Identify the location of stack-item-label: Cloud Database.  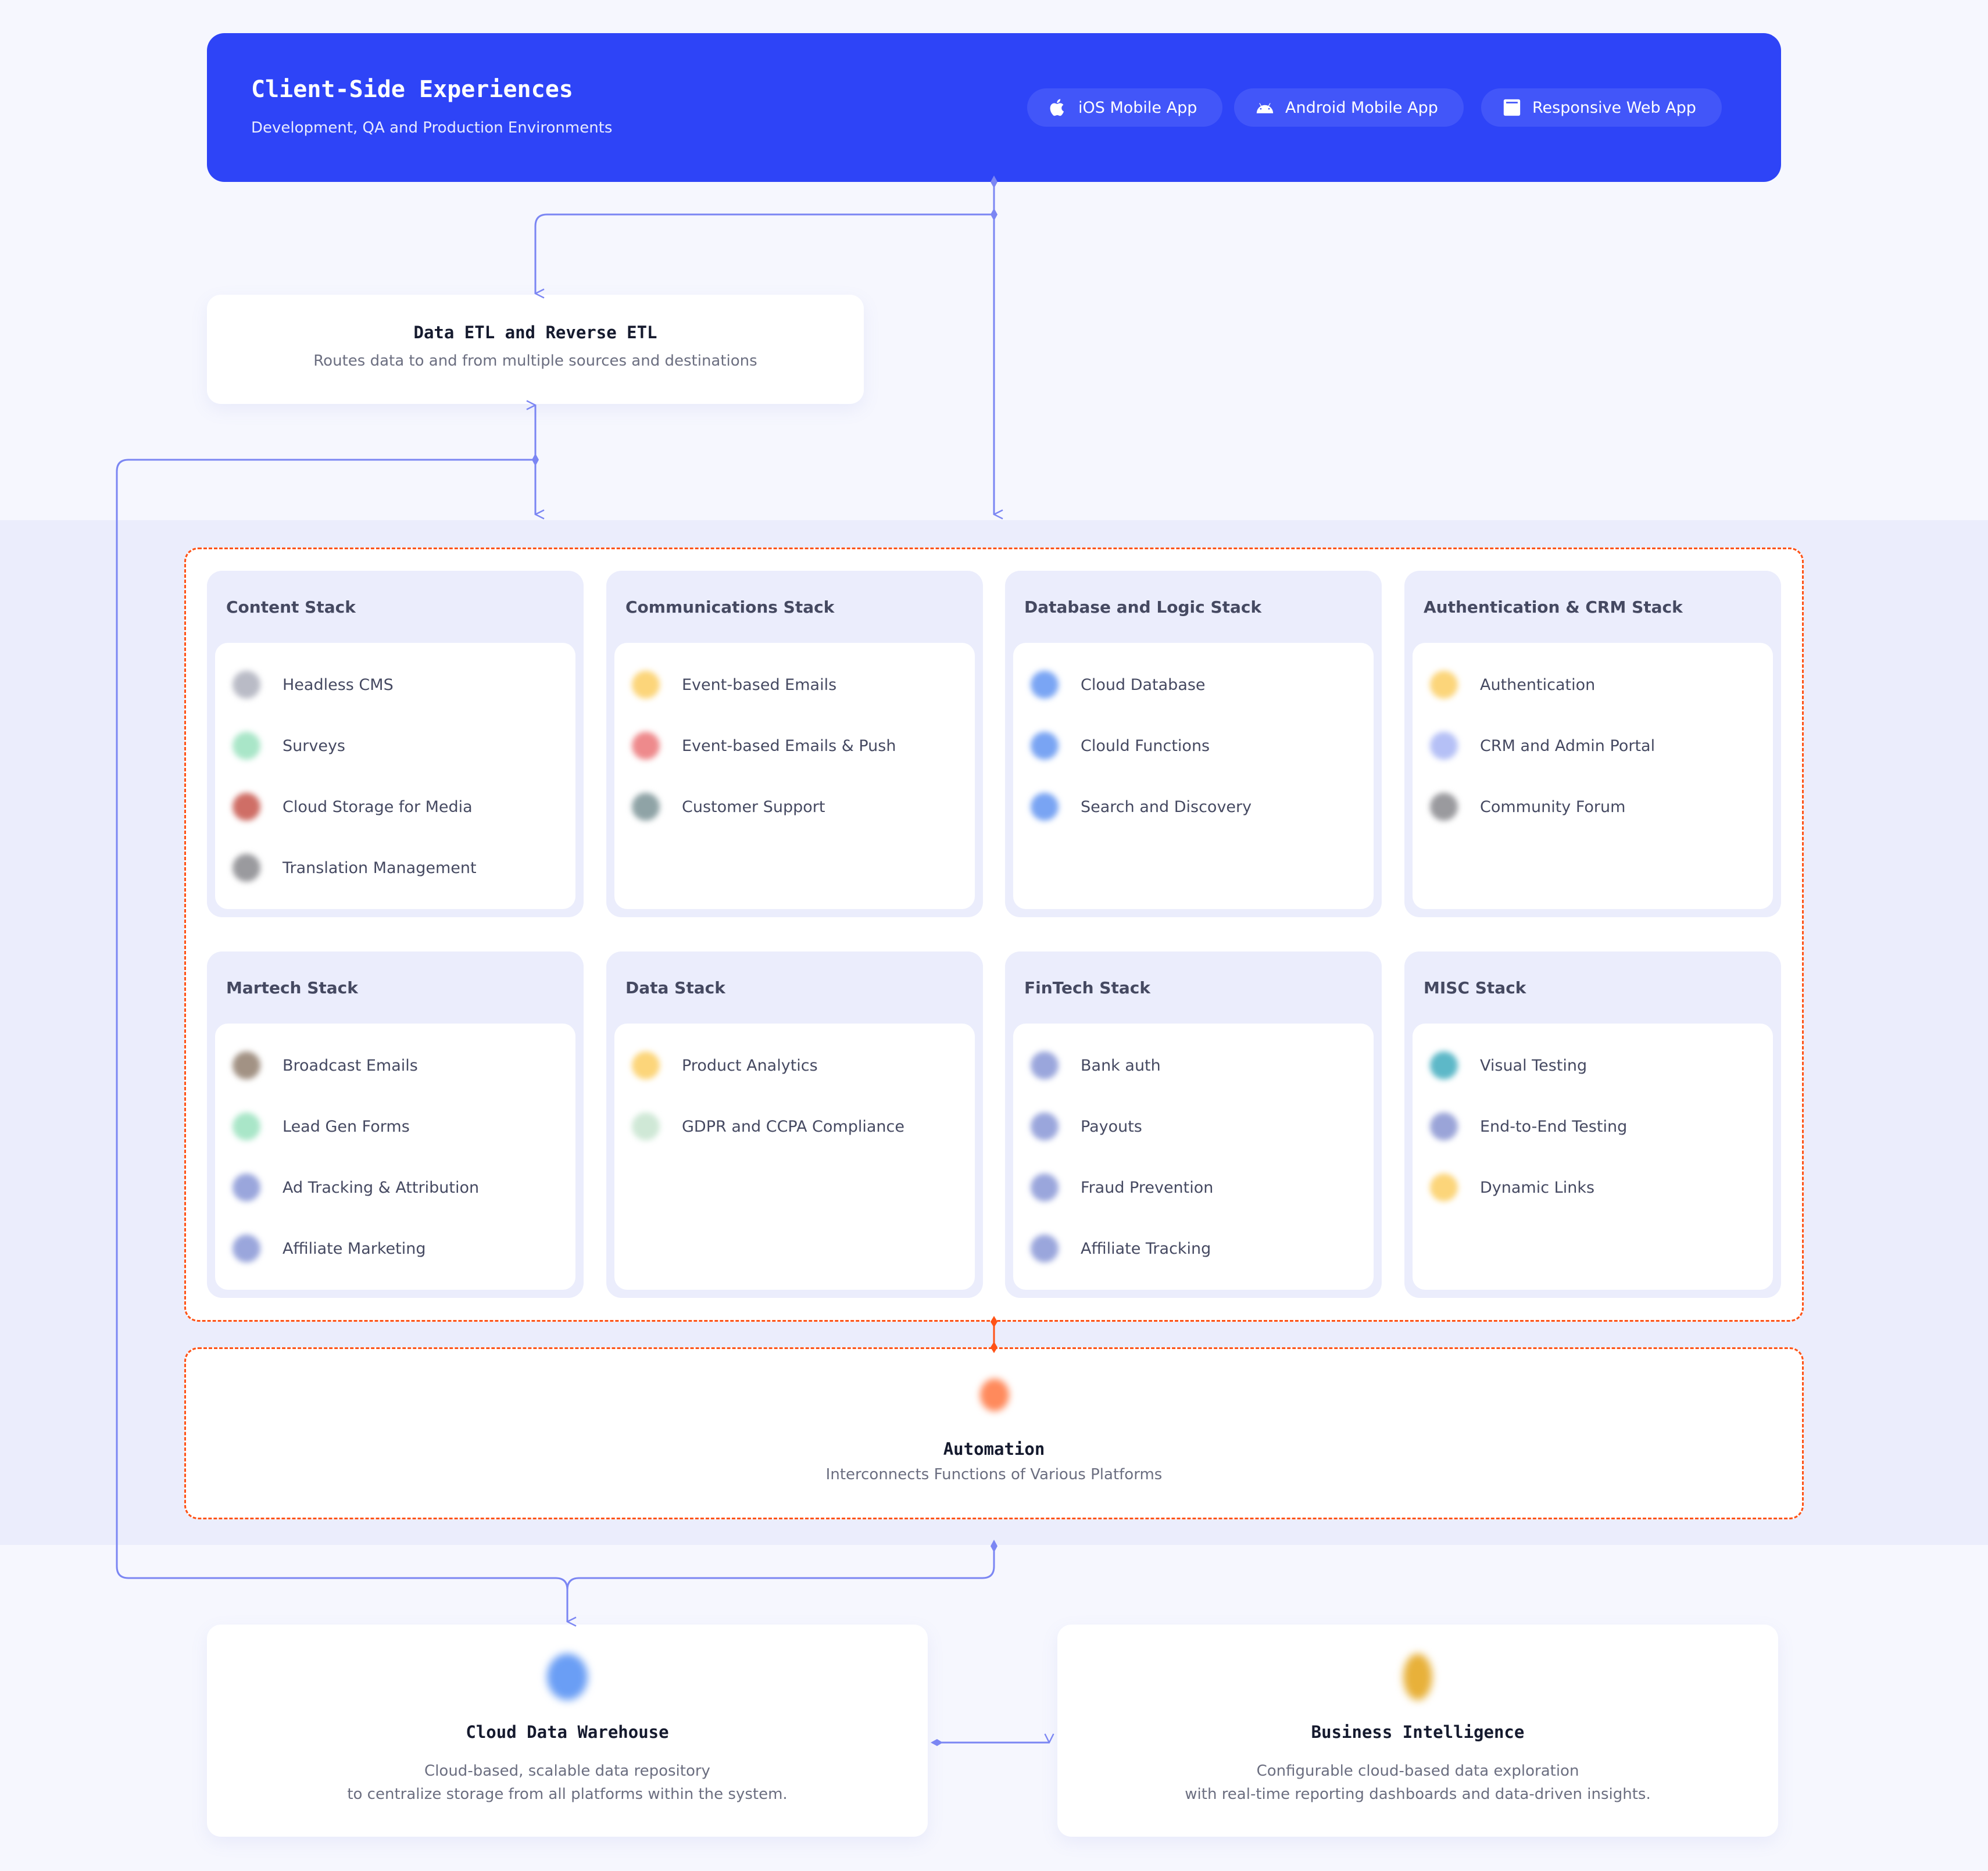
(1143, 685).